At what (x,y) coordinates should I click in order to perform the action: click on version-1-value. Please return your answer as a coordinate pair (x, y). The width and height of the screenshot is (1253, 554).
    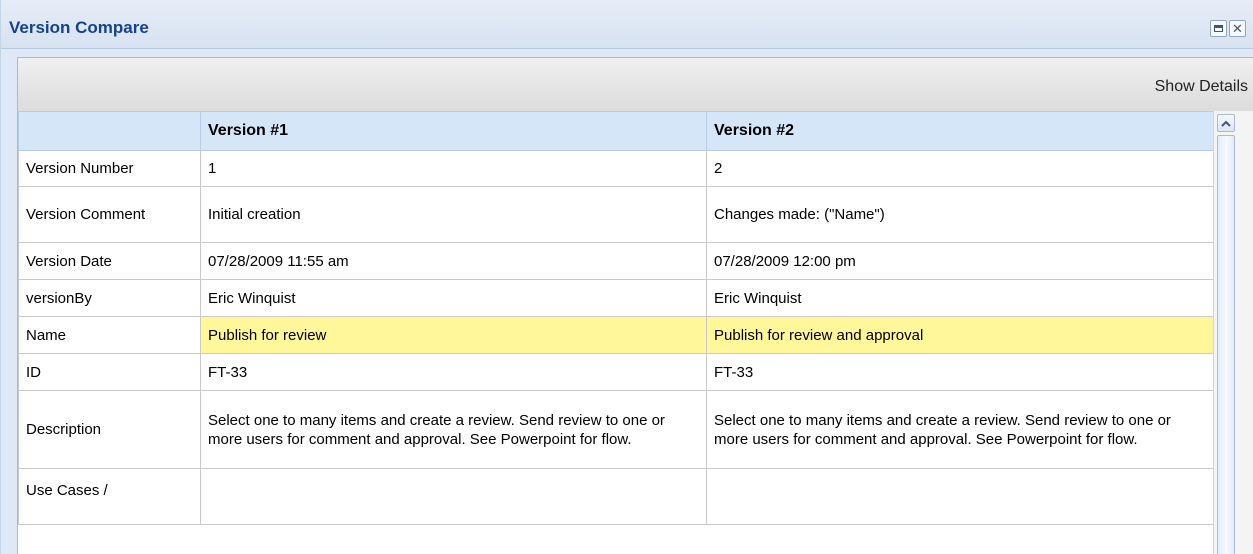
    Looking at the image, I should click on (453, 496).